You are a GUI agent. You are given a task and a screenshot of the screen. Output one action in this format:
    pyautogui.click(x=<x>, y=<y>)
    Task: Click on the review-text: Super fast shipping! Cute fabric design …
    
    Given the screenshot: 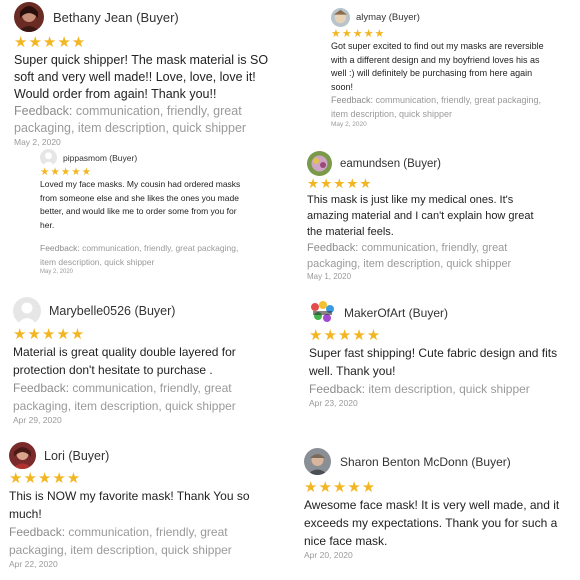 What is the action you would take?
    pyautogui.click(x=433, y=362)
    